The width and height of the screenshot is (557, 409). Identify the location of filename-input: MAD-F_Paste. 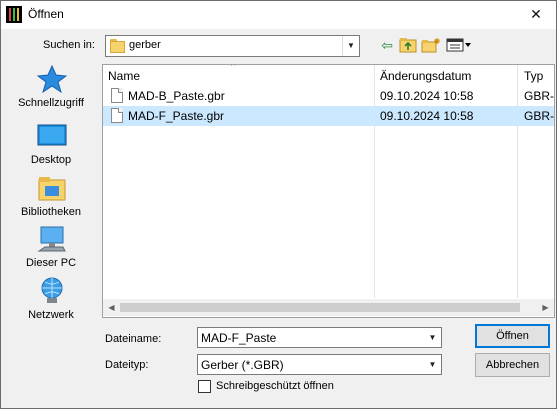
(238, 338).